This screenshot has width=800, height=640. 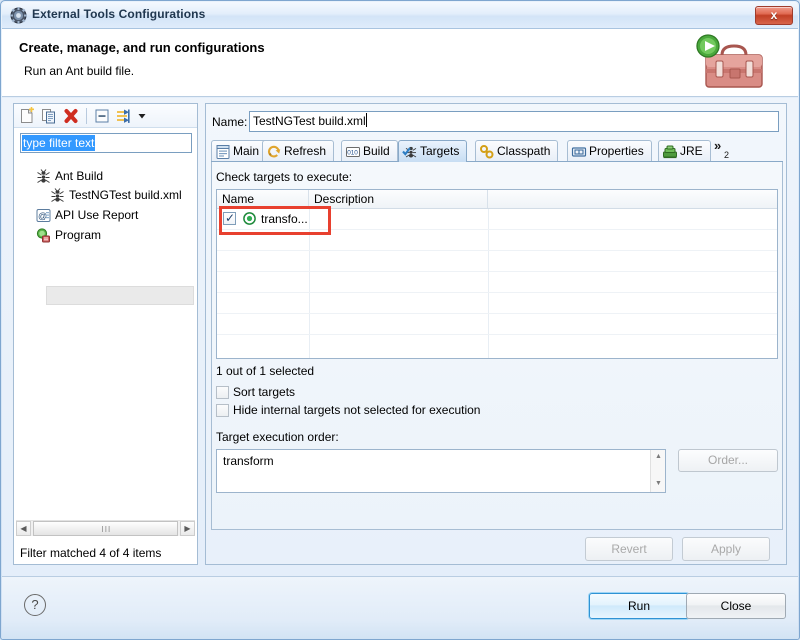 I want to click on svg-text: 010, so click(x=352, y=153).